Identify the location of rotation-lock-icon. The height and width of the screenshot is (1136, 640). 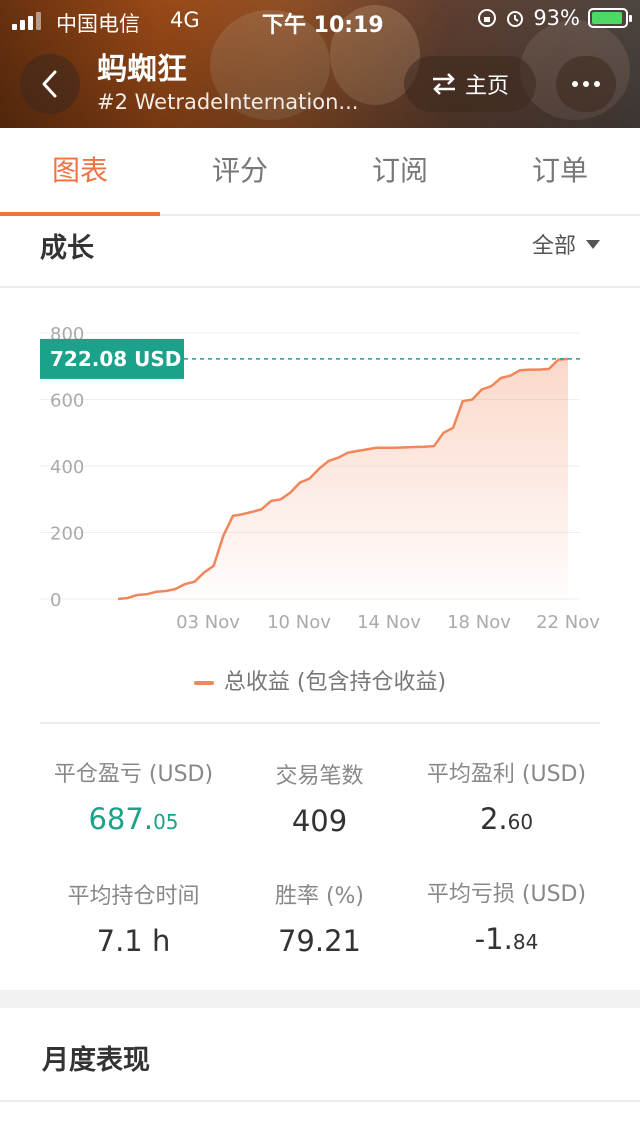
(487, 18).